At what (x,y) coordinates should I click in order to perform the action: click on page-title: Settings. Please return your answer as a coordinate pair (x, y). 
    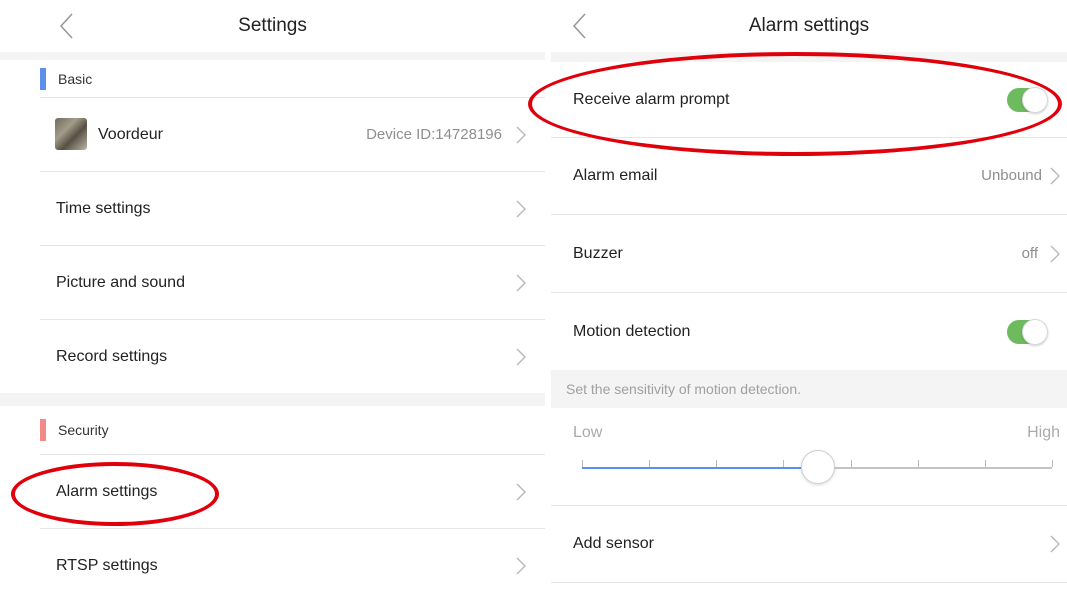
    Looking at the image, I should click on (272, 25).